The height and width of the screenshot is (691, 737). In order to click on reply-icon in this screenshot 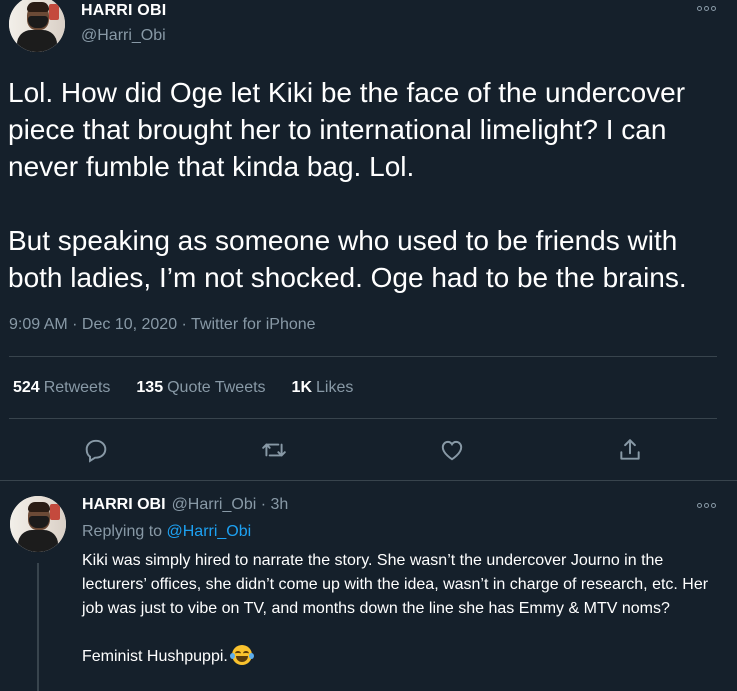, I will do `click(96, 450)`.